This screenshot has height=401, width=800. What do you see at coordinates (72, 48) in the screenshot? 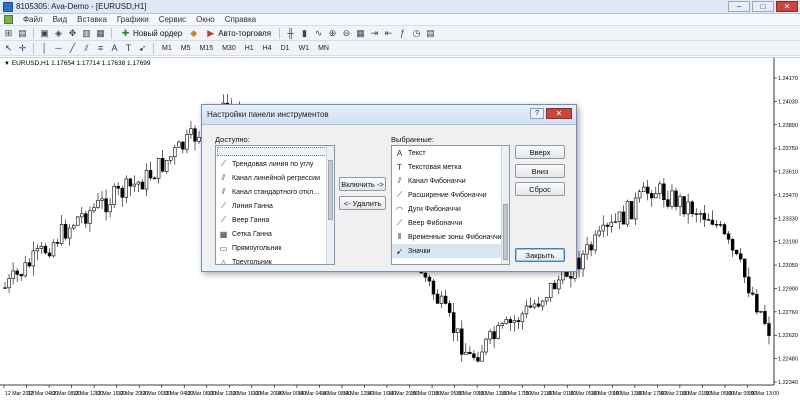
I see `trendline-icon: ╱` at bounding box center [72, 48].